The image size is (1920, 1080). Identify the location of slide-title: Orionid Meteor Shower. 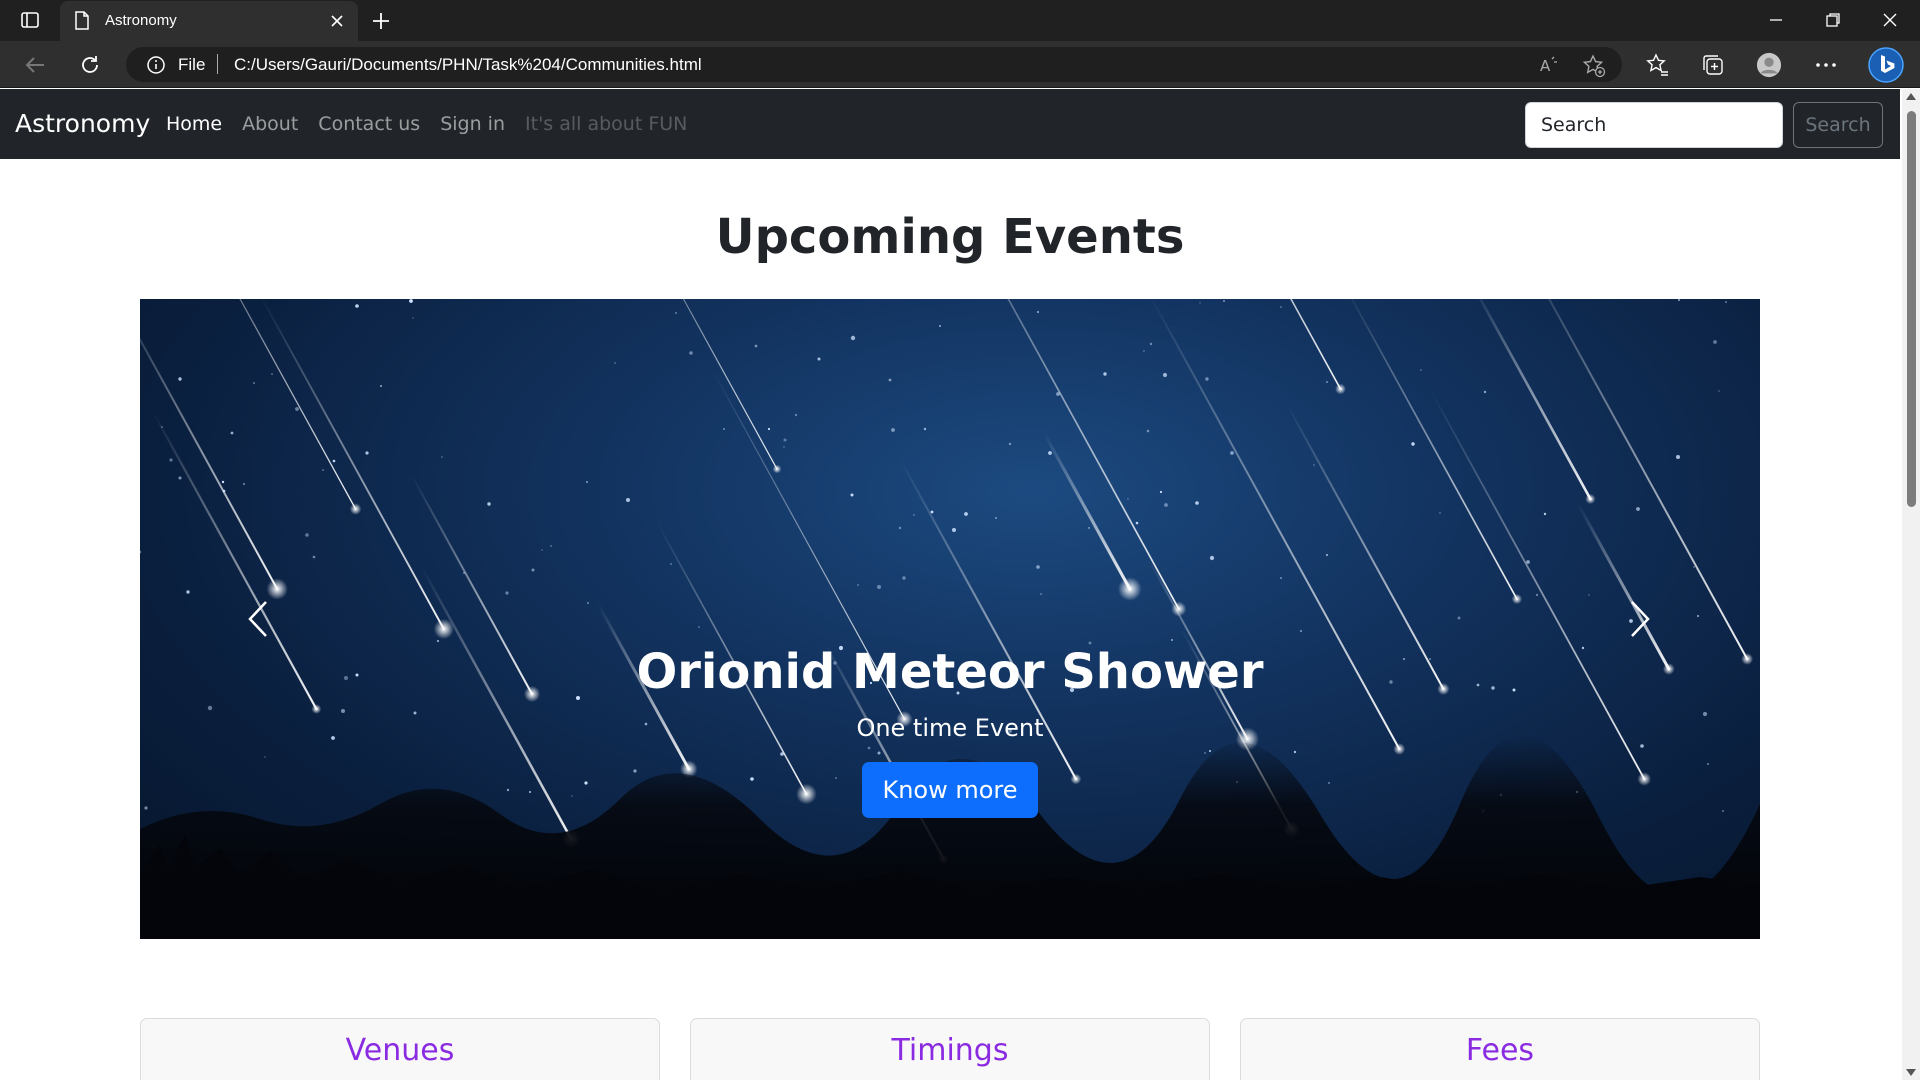
(950, 672).